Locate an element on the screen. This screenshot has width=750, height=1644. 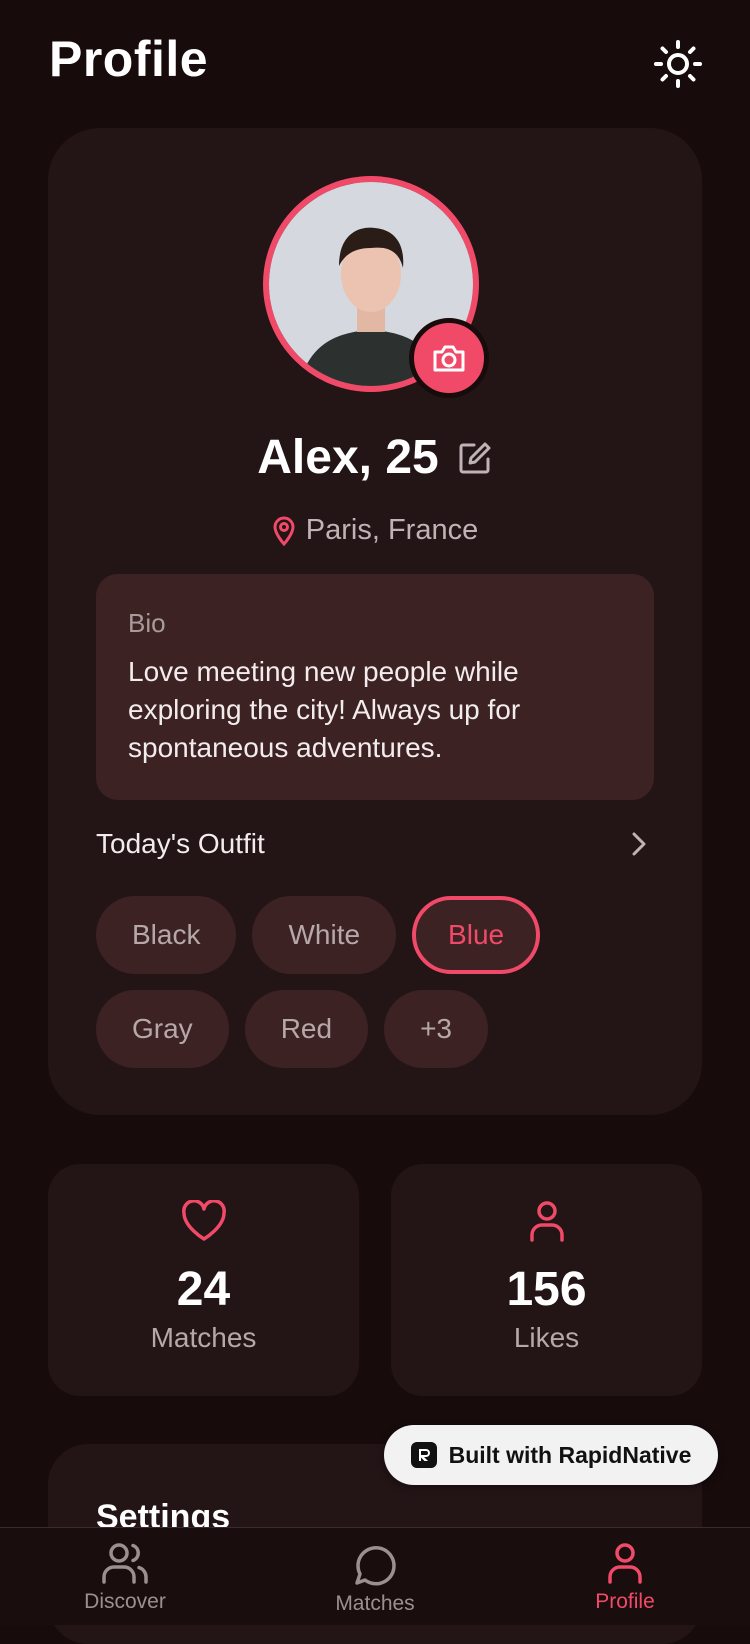
users-icon is located at coordinates (125, 1563).